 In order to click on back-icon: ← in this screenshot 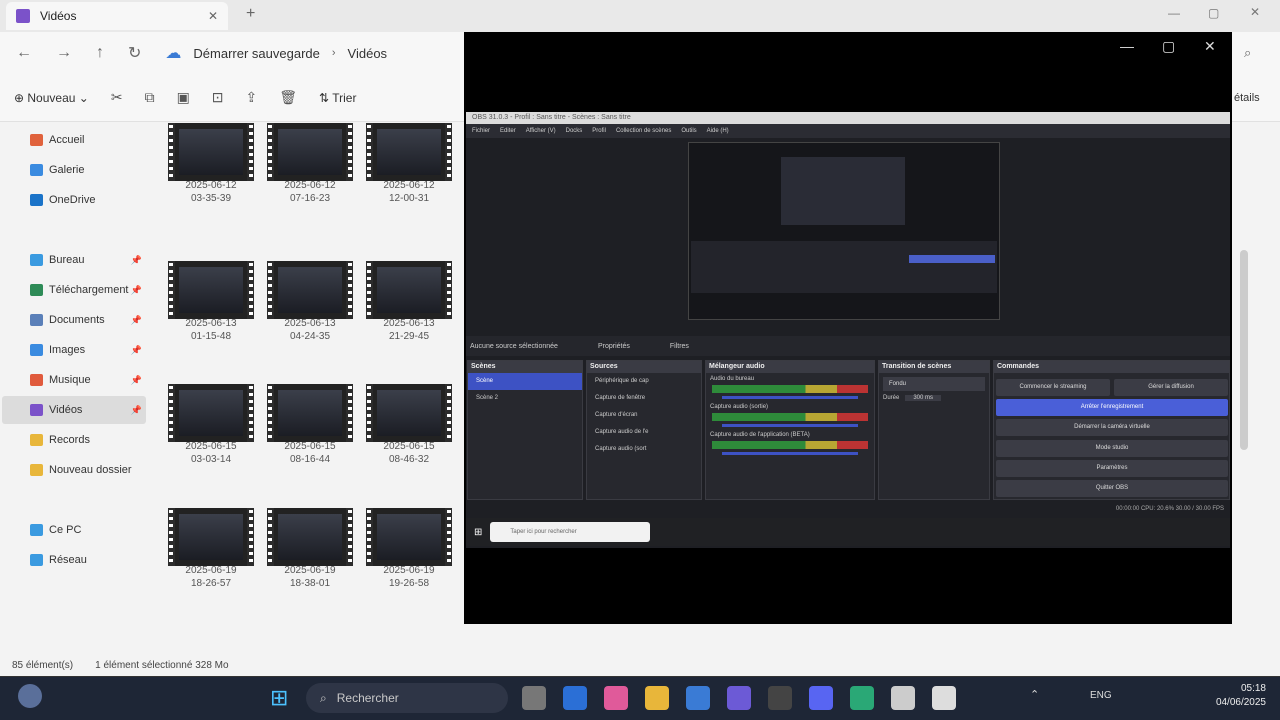, I will do `click(24, 53)`.